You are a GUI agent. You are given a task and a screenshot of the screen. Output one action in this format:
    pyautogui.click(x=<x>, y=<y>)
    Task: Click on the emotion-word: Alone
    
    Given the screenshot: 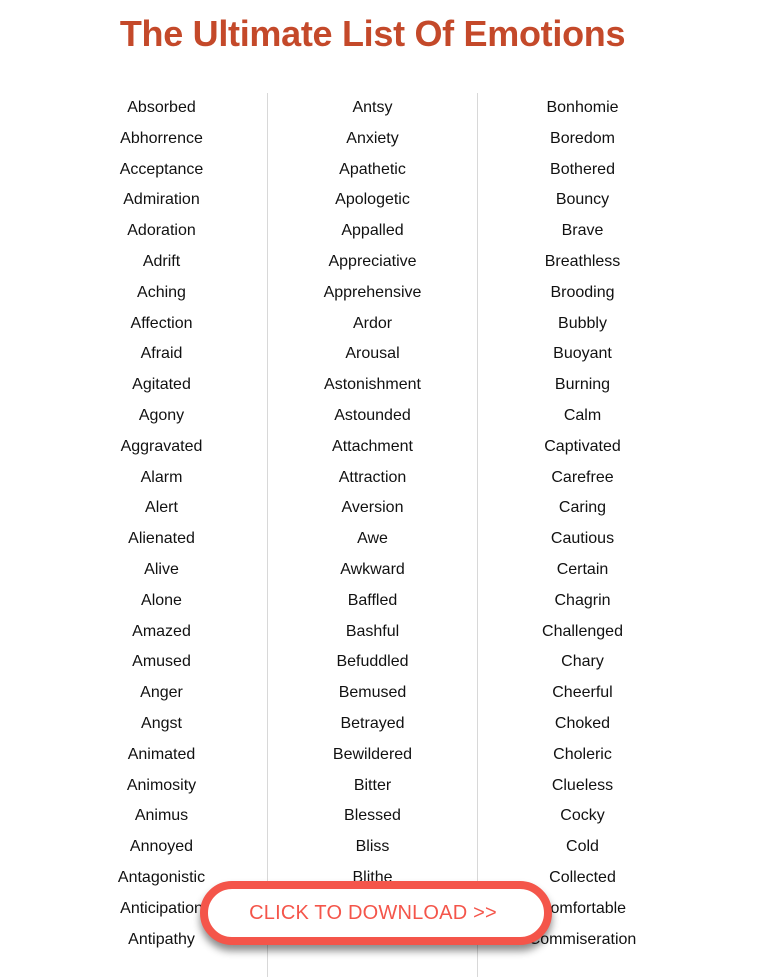 What is the action you would take?
    pyautogui.click(x=161, y=600)
    